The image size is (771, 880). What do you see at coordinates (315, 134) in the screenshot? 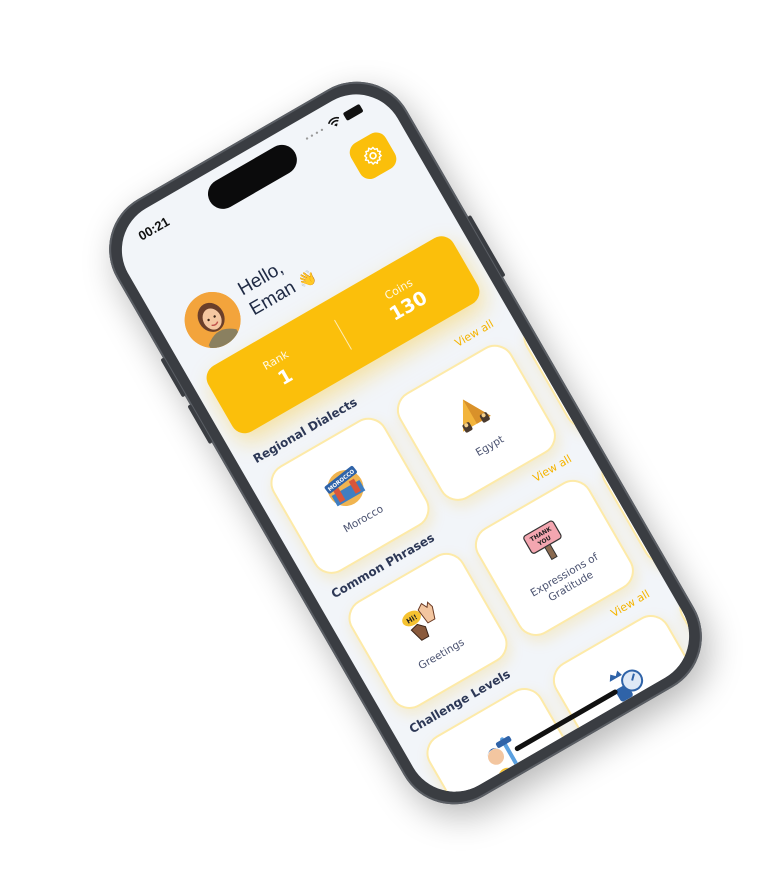
I see `signal-icon: ••••` at bounding box center [315, 134].